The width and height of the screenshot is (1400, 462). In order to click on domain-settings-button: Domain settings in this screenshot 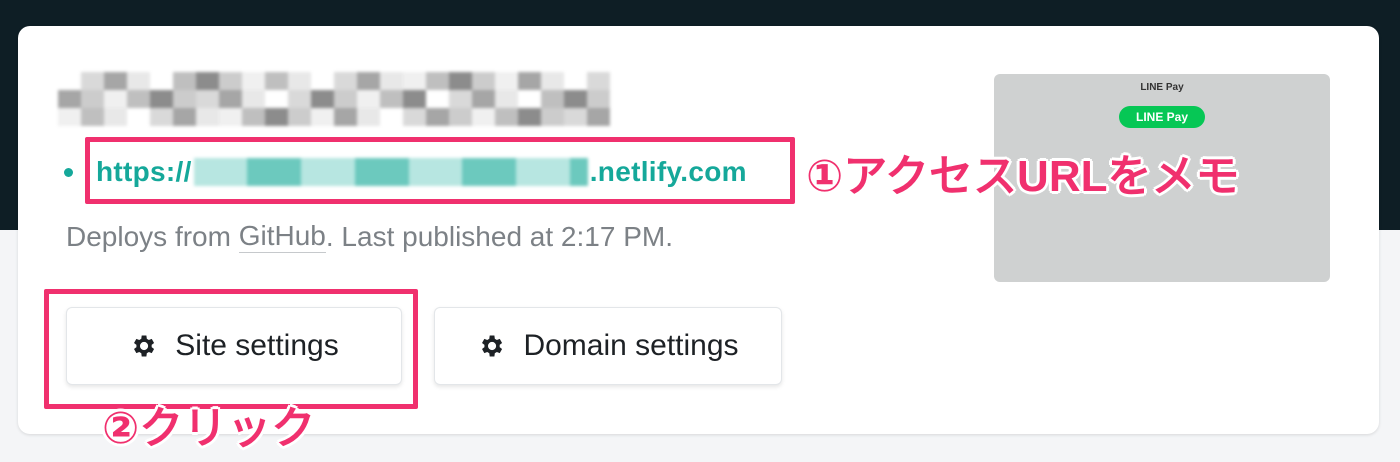, I will do `click(608, 346)`.